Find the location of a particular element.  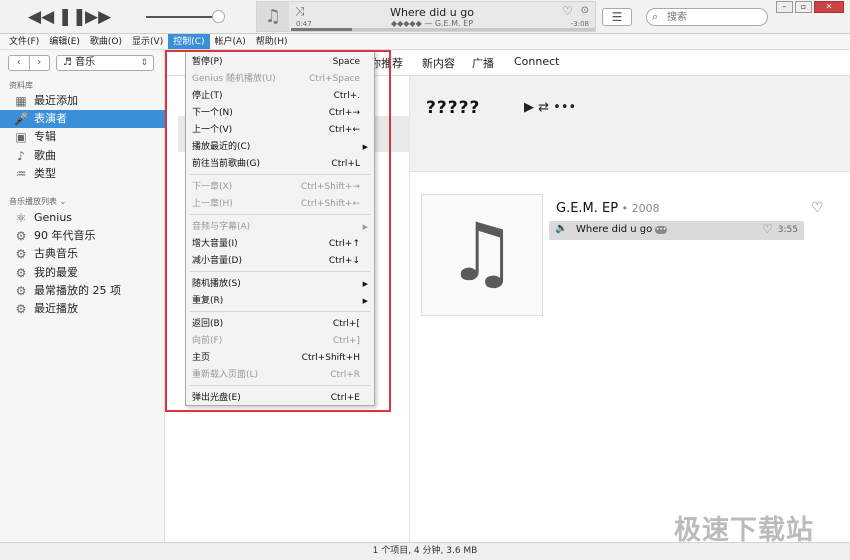

sidebar-item-label: 类型 is located at coordinates (45, 173).